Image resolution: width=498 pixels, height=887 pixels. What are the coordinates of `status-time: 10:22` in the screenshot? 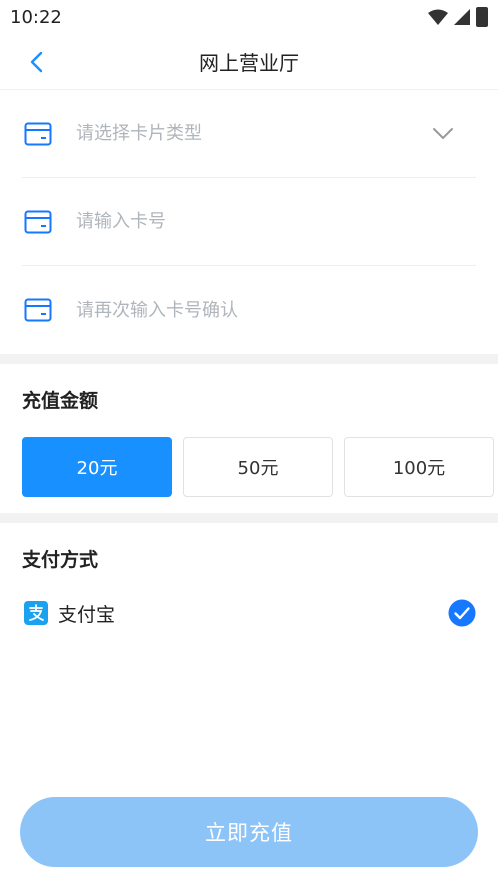 It's located at (36, 17).